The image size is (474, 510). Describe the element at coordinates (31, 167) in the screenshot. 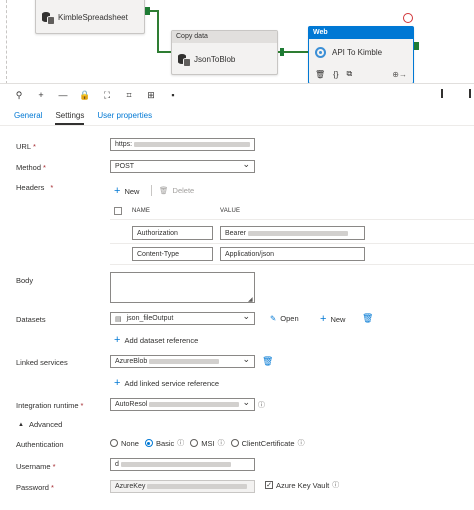

I see `method-label: Method *` at that location.